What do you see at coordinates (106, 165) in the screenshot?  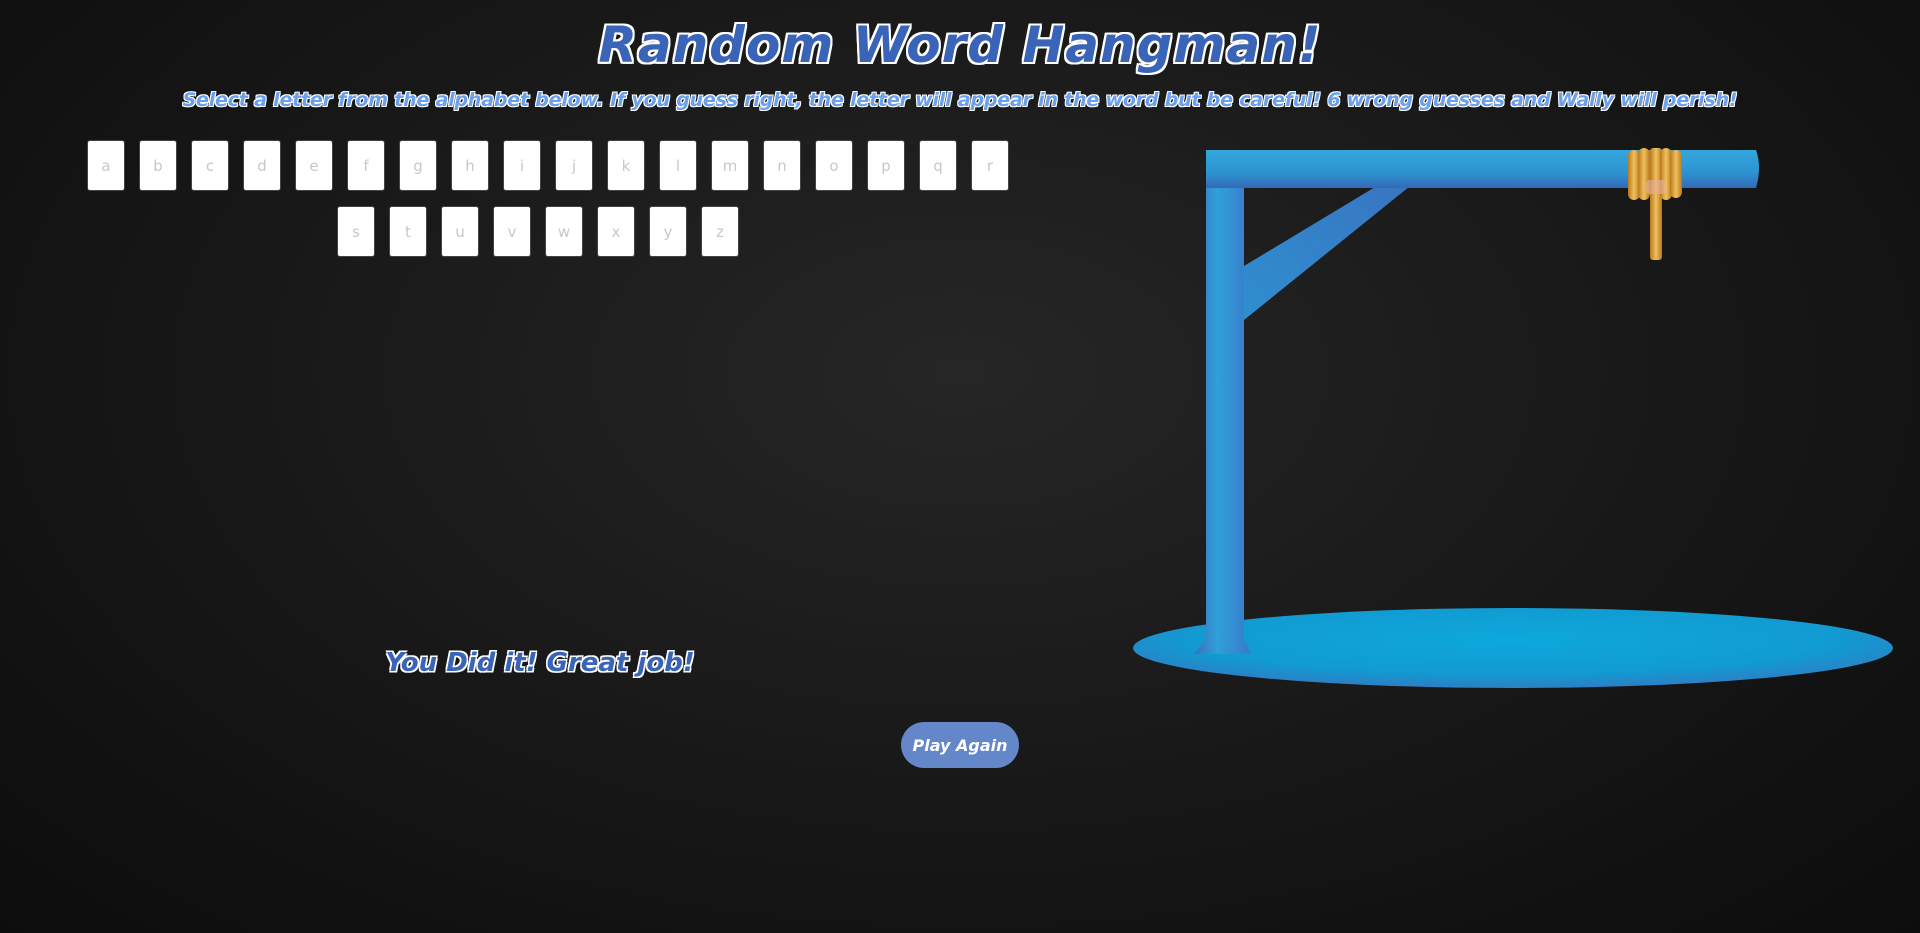 I see `letter-button-a: a` at bounding box center [106, 165].